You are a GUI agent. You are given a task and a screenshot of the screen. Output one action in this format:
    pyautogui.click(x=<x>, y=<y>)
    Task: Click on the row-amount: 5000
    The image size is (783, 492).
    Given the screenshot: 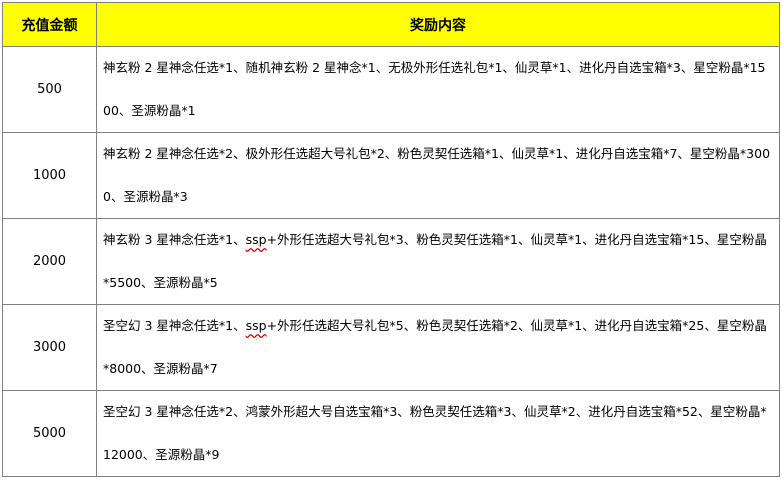 What is the action you would take?
    pyautogui.click(x=49, y=433)
    